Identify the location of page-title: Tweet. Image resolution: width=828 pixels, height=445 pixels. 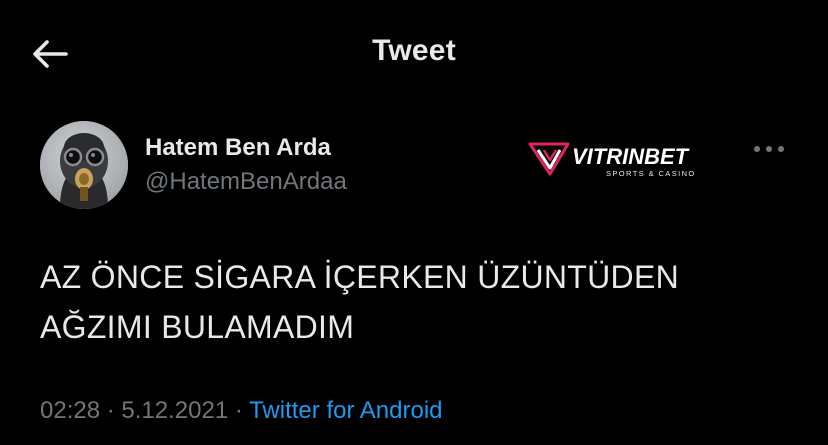
(414, 50).